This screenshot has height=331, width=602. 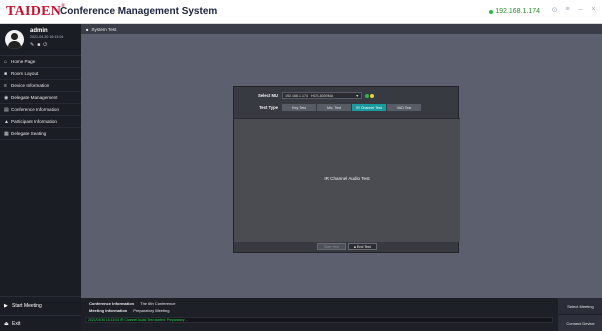 I want to click on avatar, so click(x=14, y=39).